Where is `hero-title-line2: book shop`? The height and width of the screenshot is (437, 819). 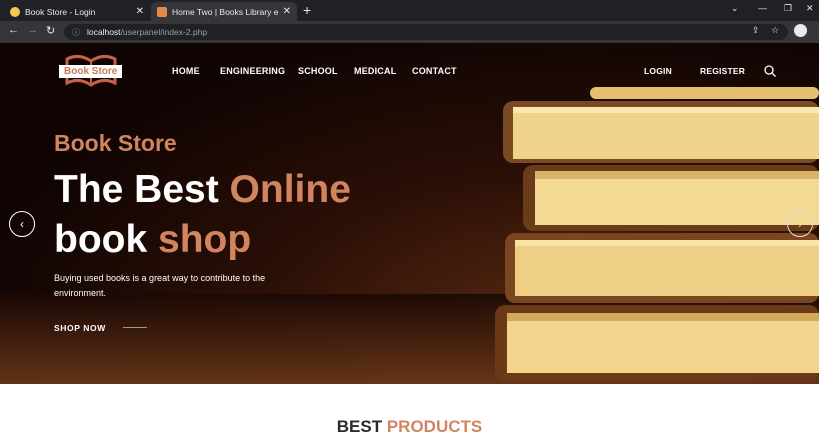 hero-title-line2: book shop is located at coordinates (152, 239).